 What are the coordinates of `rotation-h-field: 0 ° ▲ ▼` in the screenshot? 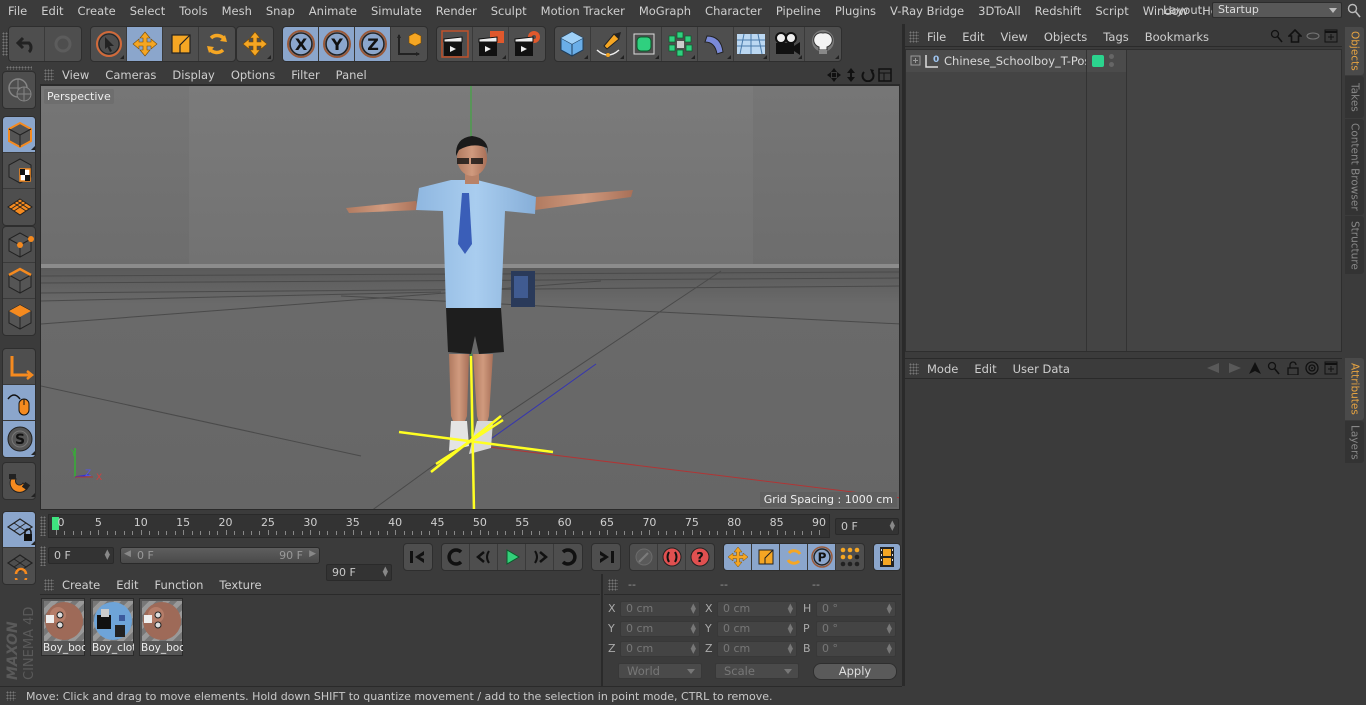 It's located at (856, 609).